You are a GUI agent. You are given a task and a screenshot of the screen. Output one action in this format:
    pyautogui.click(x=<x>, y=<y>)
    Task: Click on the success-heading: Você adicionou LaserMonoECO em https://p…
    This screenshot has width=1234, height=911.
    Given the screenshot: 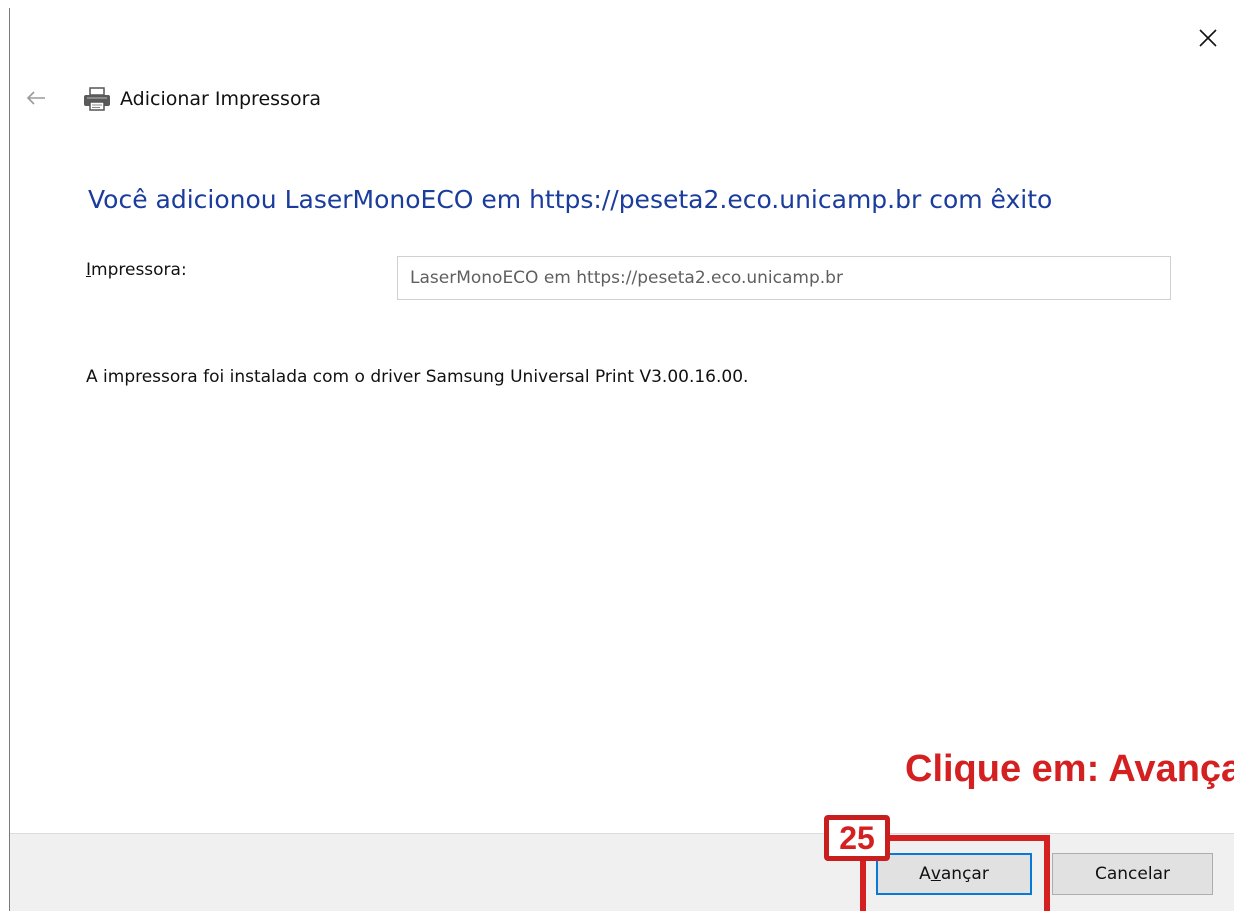 What is the action you would take?
    pyautogui.click(x=570, y=199)
    